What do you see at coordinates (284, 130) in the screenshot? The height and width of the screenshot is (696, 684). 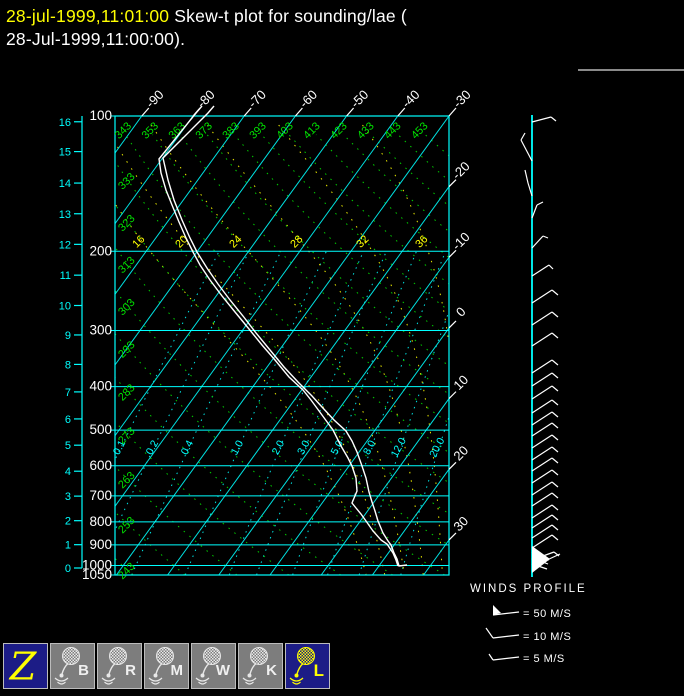 I see `svg-text: 403` at bounding box center [284, 130].